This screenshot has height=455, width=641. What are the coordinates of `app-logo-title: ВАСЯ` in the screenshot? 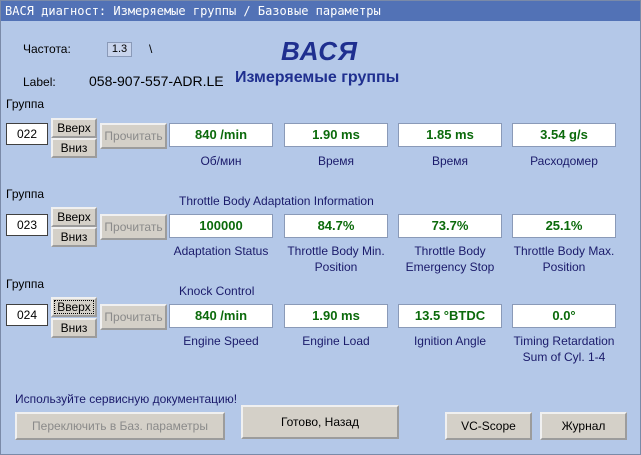 It's located at (319, 51).